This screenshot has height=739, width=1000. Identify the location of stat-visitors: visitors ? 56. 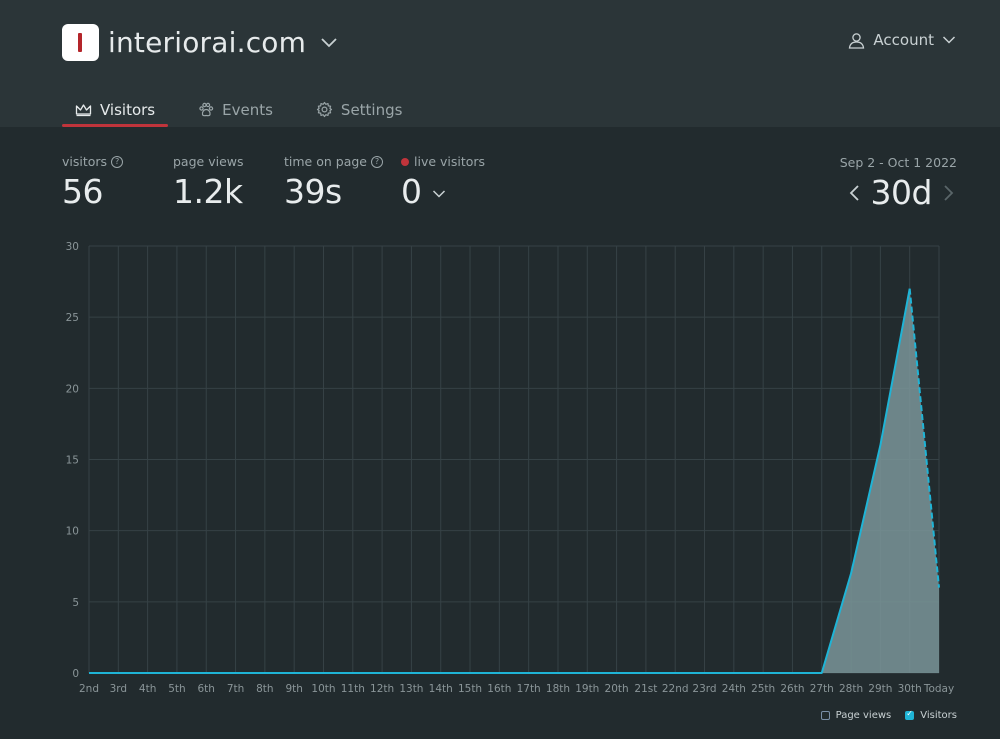
(93, 182).